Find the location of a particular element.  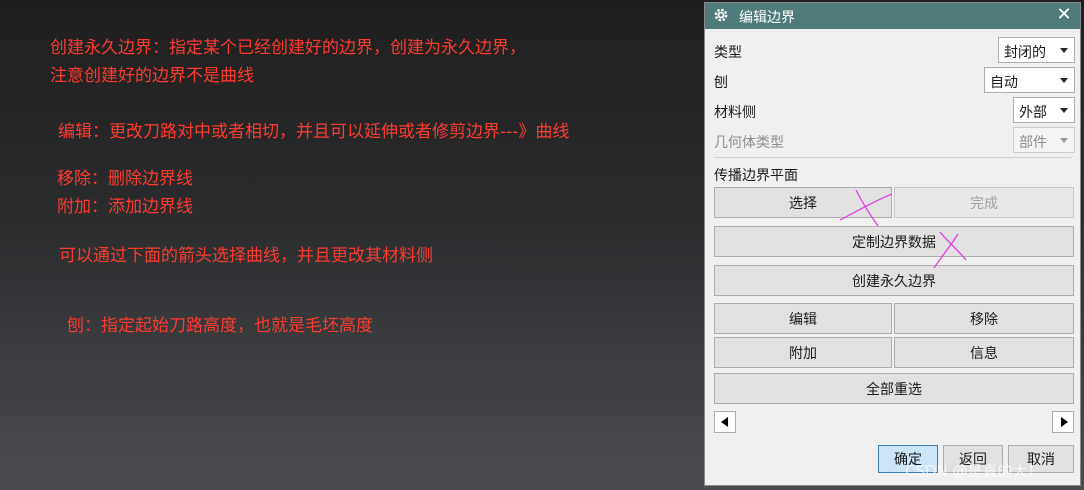

note-edit: 编辑：更改刀路对中或者相切，并且可以延伸或者修剪边界---》曲线 is located at coordinates (314, 132).